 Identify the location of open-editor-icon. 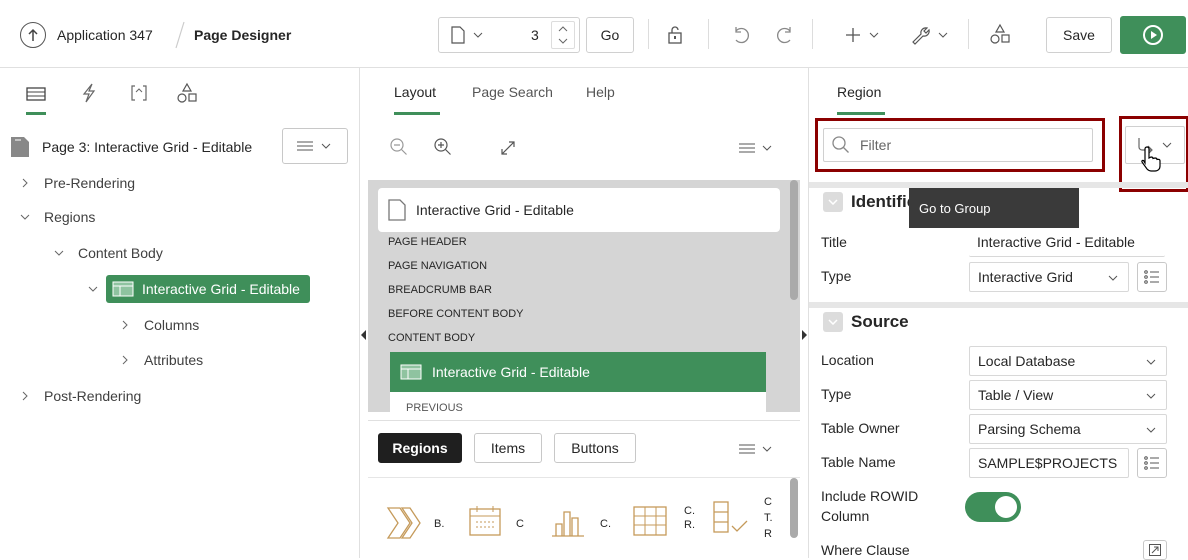
(1155, 550).